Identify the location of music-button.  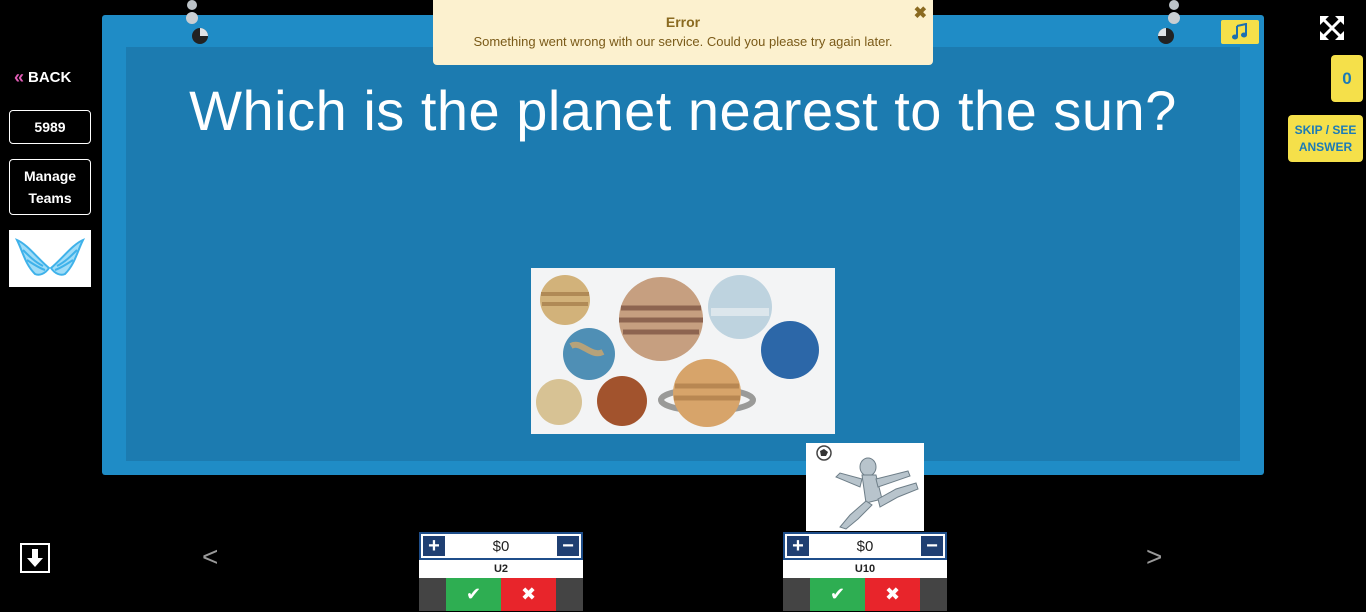
(1240, 32).